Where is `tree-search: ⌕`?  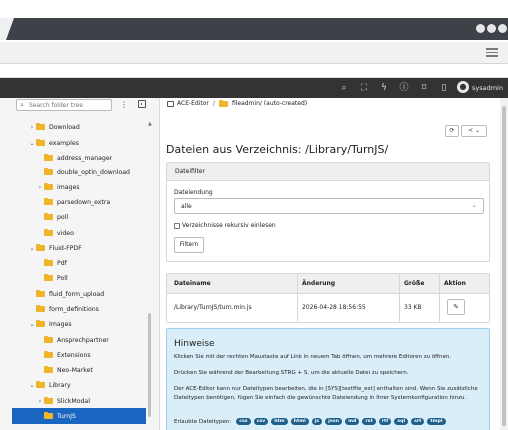 tree-search: ⌕ is located at coordinates (64, 105).